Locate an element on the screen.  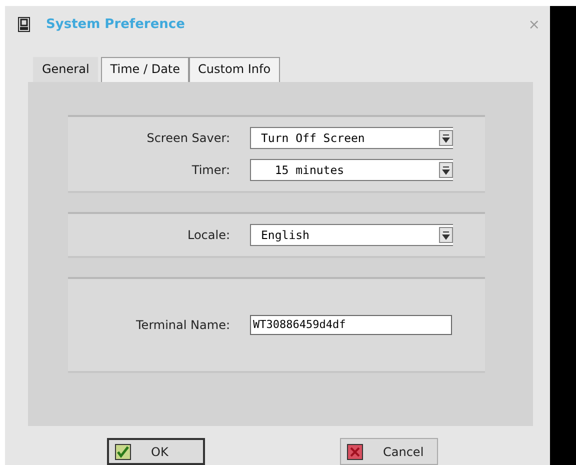
cross-icon is located at coordinates (355, 452).